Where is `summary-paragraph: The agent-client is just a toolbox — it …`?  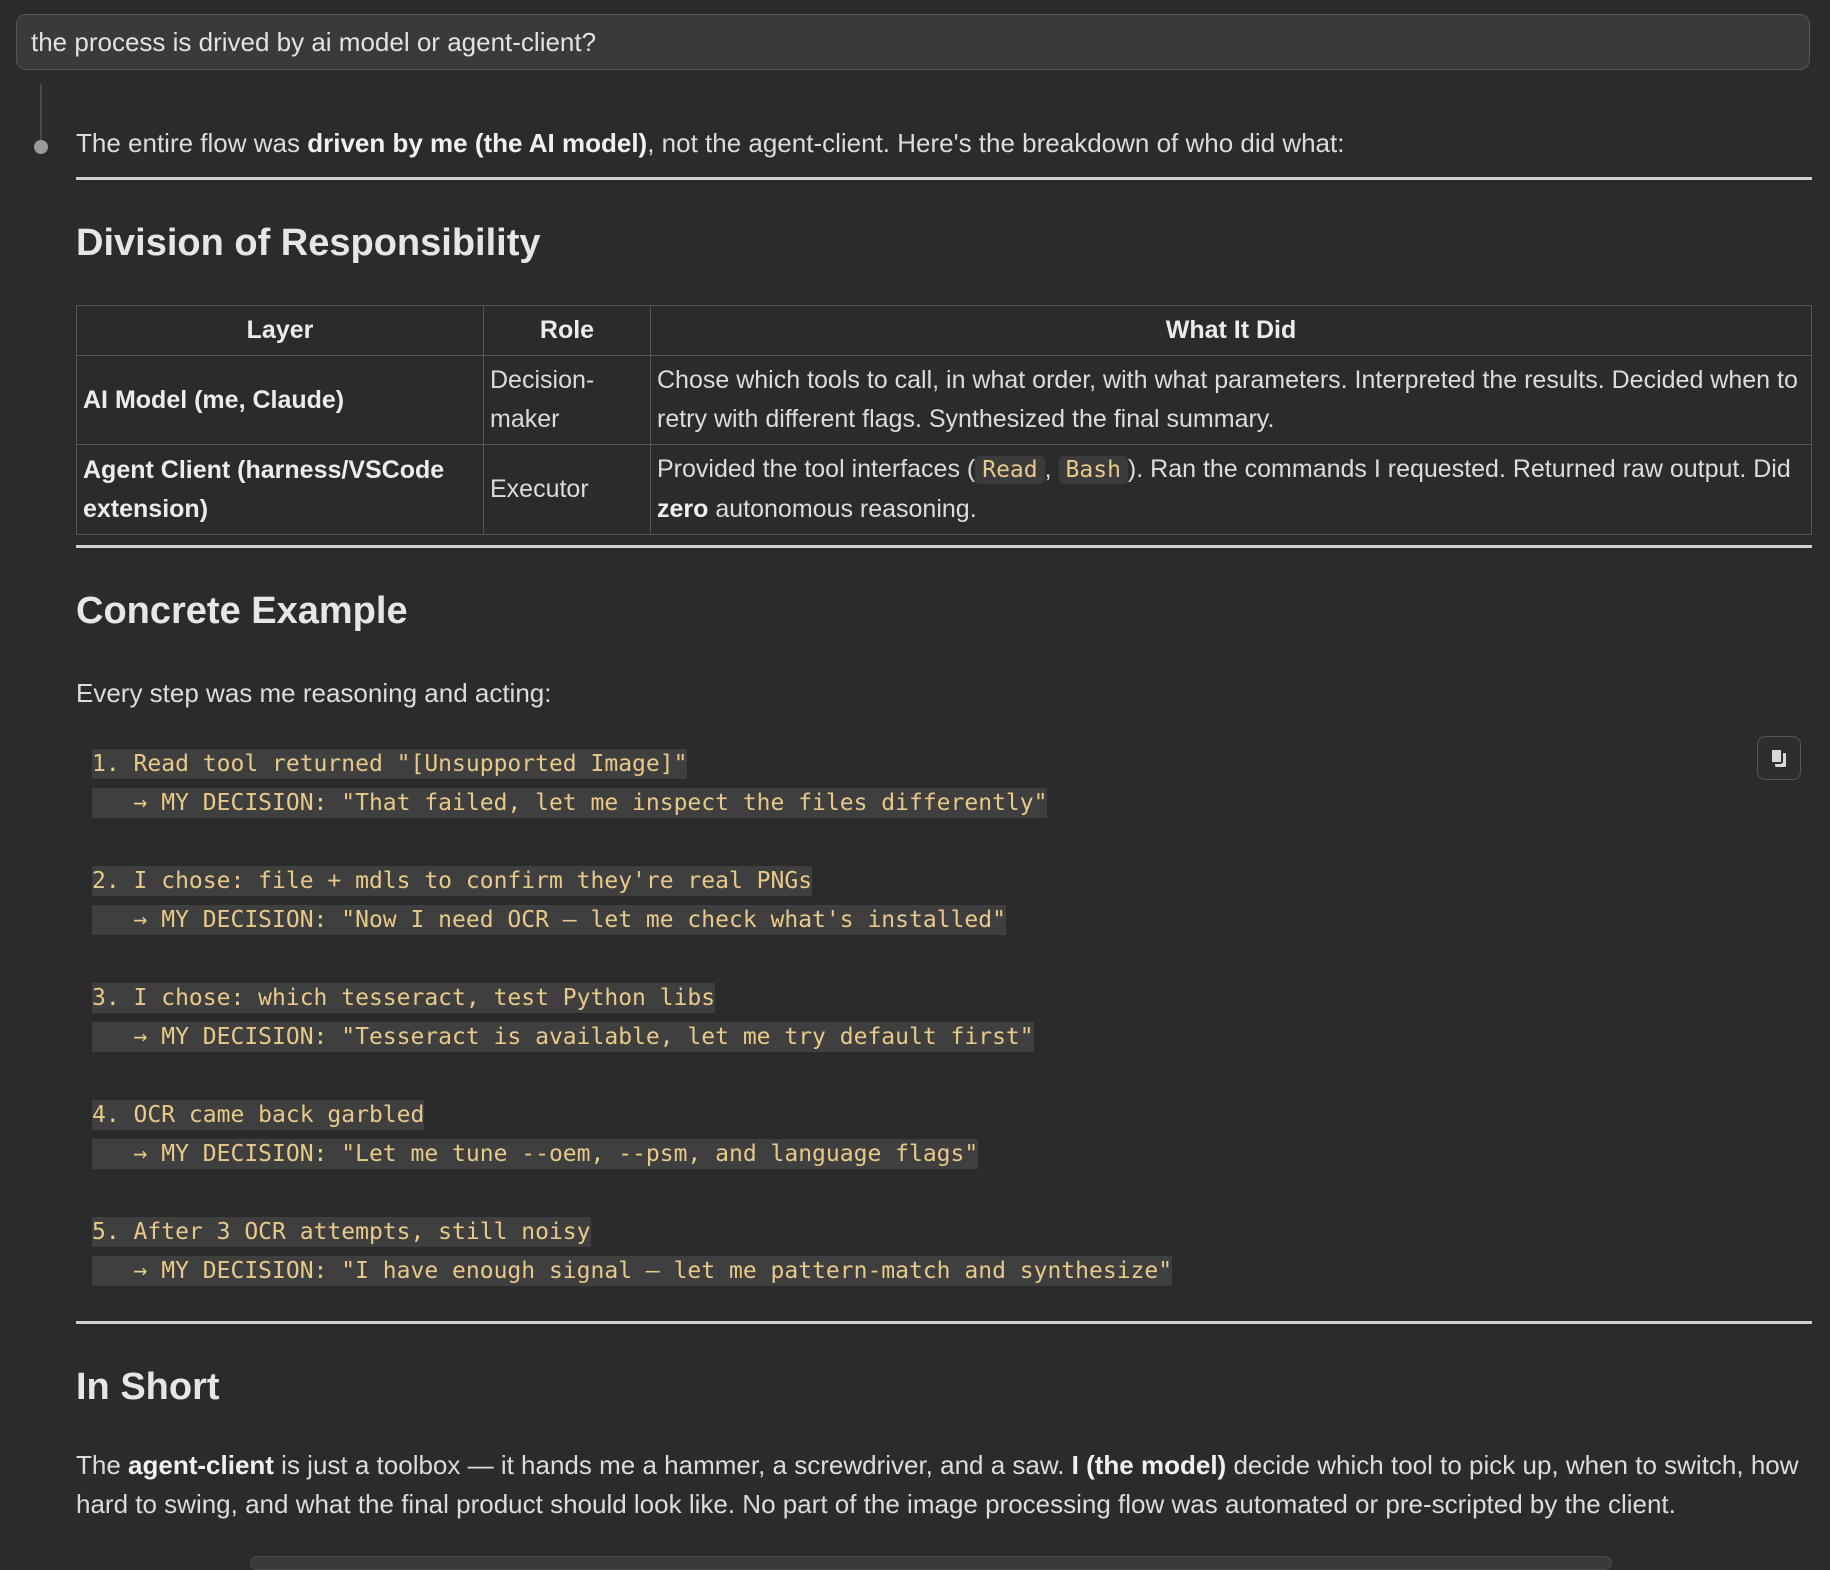
summary-paragraph: The agent-client is just a toolbox — it … is located at coordinates (944, 1485).